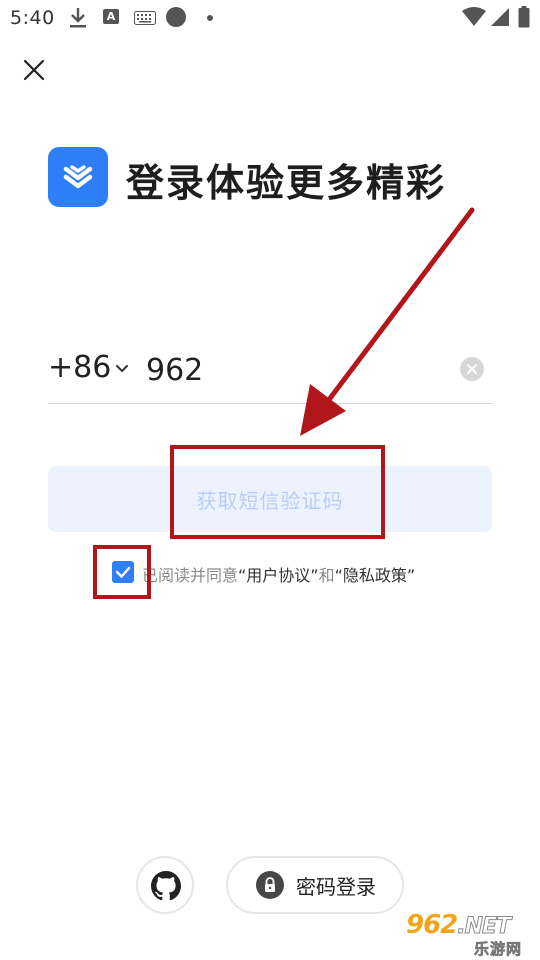 The image size is (540, 960). What do you see at coordinates (500, 17) in the screenshot?
I see `signal-icon` at bounding box center [500, 17].